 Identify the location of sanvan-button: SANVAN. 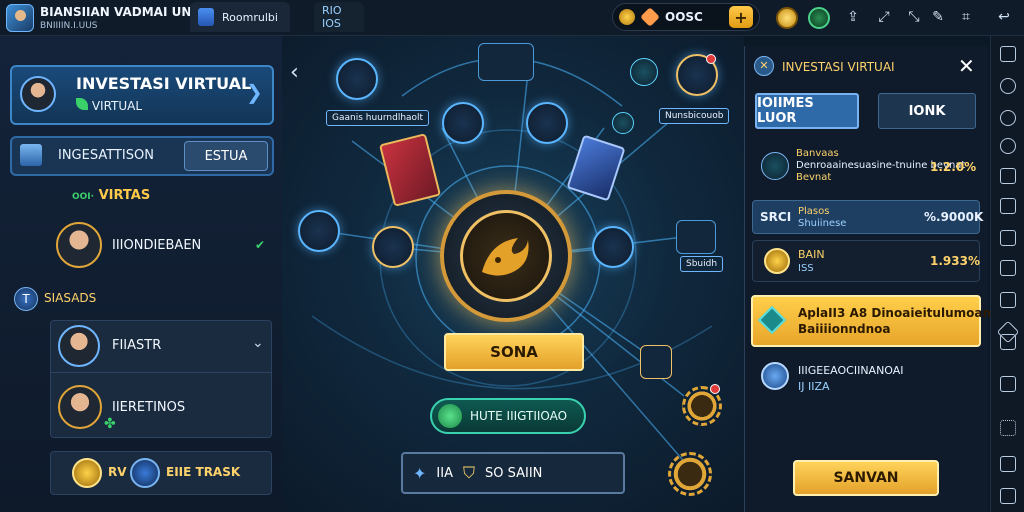
(866, 478).